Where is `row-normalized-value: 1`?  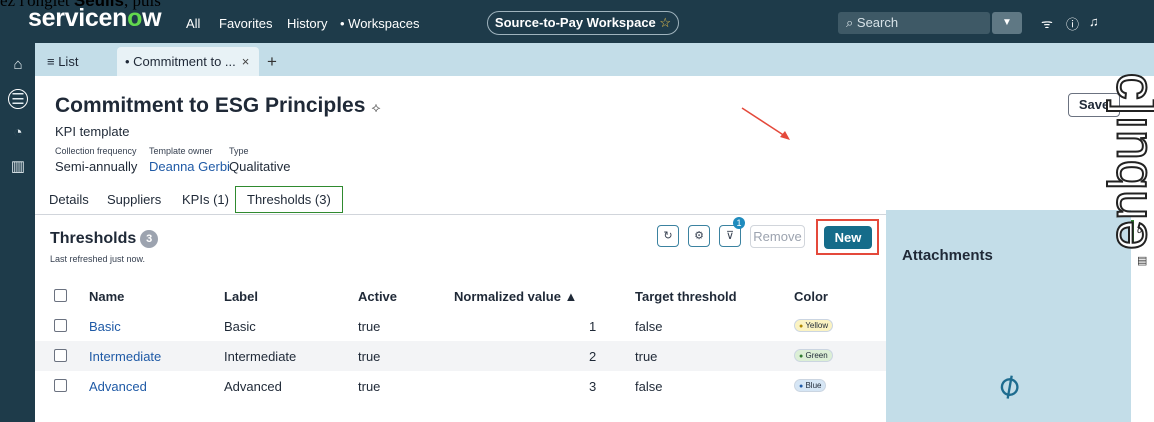
row-normalized-value: 1 is located at coordinates (593, 326).